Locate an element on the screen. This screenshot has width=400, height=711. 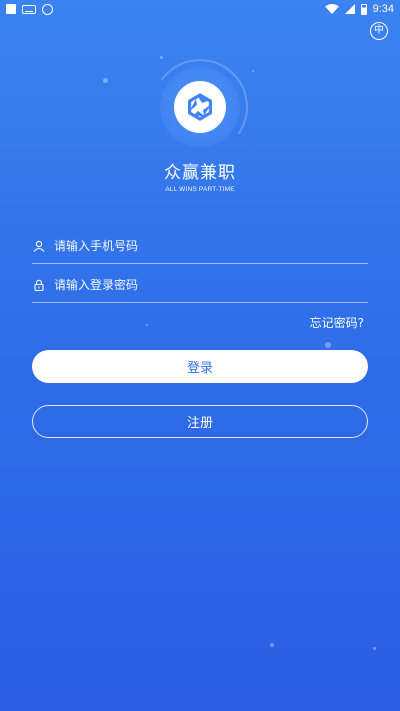
lock-icon is located at coordinates (39, 285).